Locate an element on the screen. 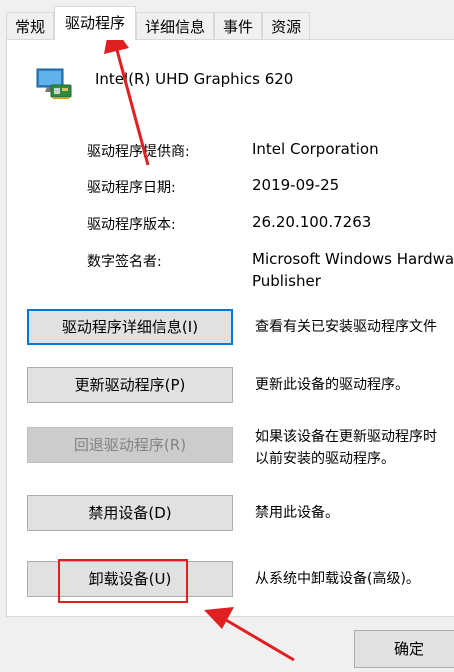 This screenshot has width=454, height=672. rollback-driver-button: 回退驱动程序(R) is located at coordinates (130, 445).